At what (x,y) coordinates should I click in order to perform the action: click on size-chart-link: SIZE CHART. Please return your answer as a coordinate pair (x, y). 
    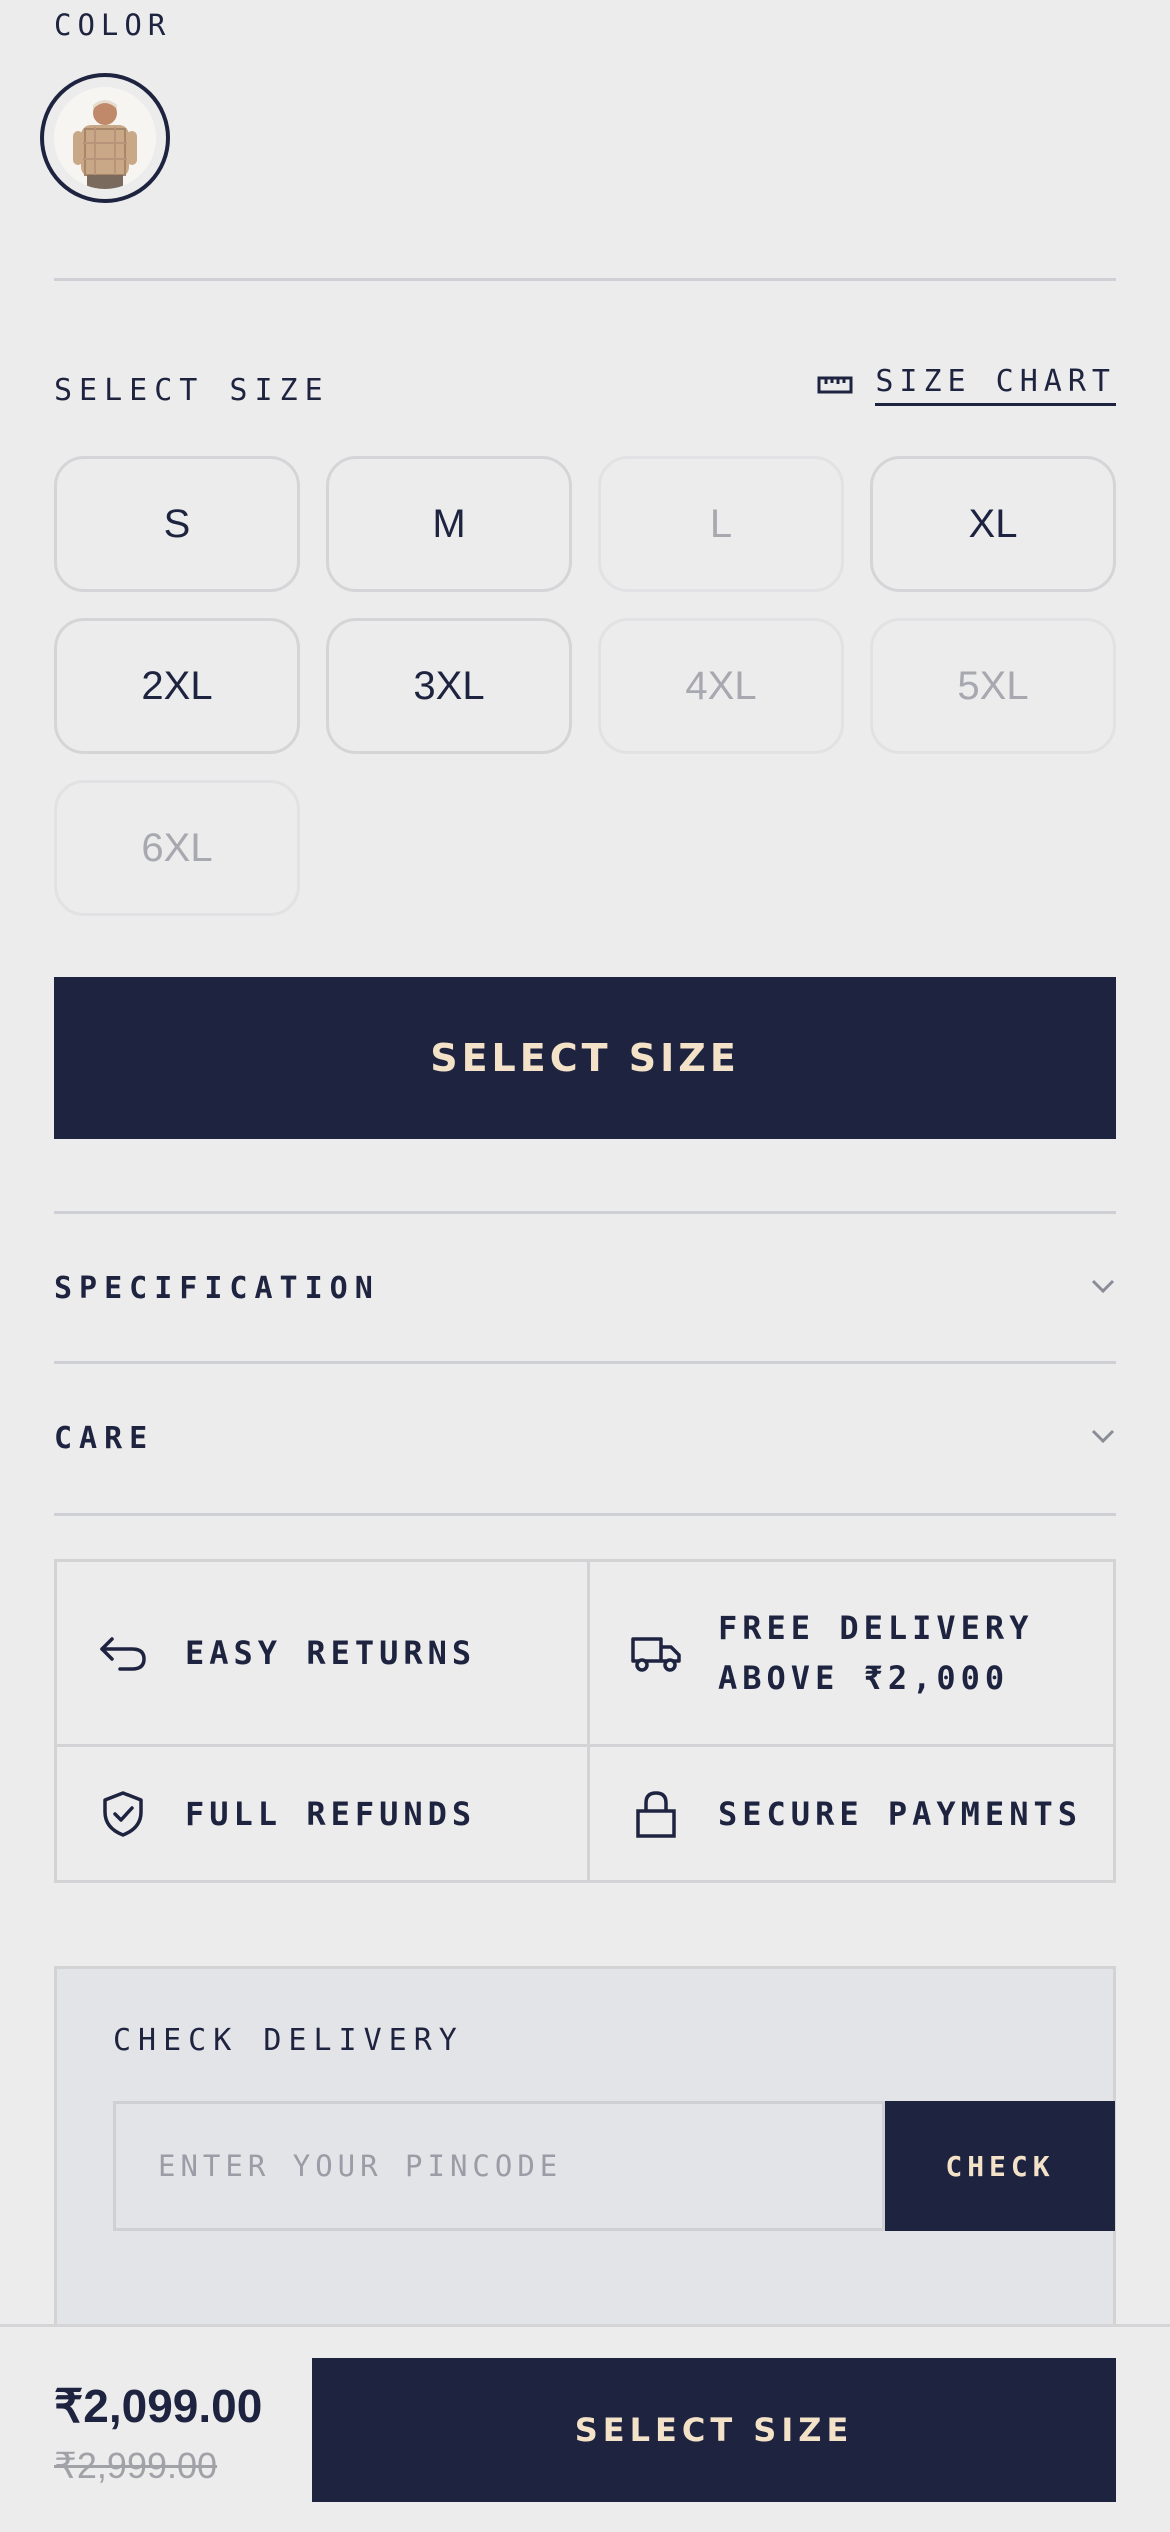
    Looking at the image, I should click on (966, 385).